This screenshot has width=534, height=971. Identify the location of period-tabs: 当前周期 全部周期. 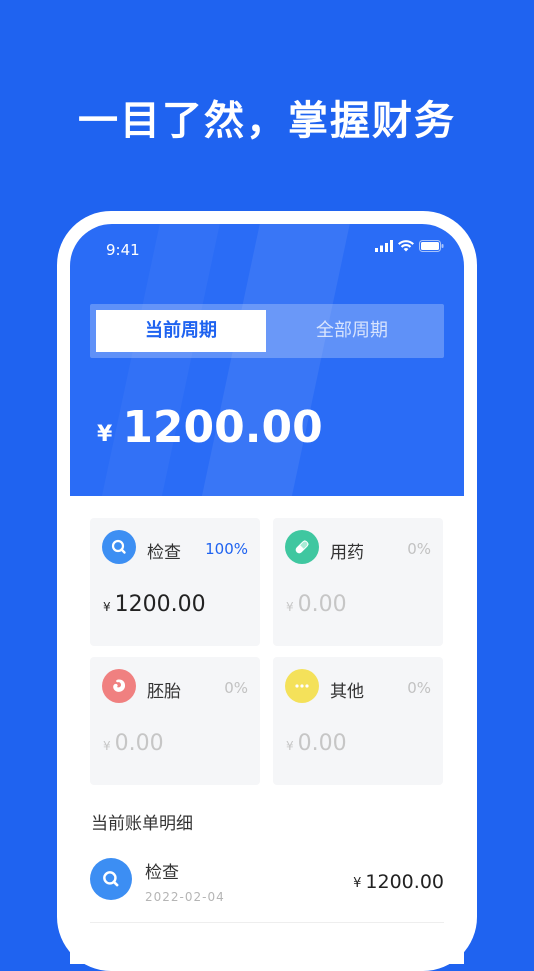
(267, 331).